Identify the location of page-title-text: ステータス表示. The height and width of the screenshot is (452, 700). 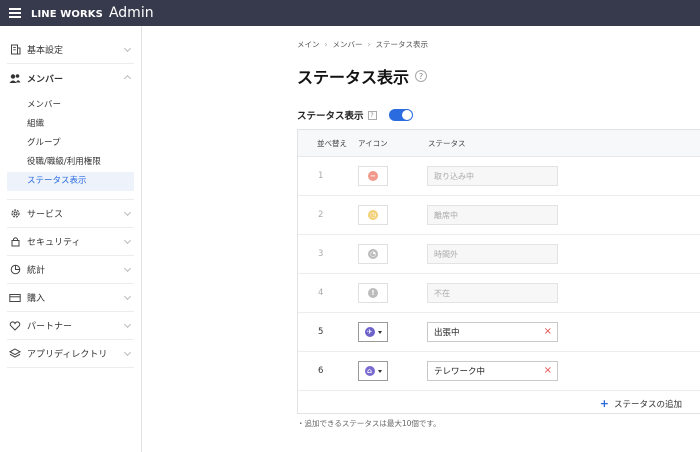
(353, 77).